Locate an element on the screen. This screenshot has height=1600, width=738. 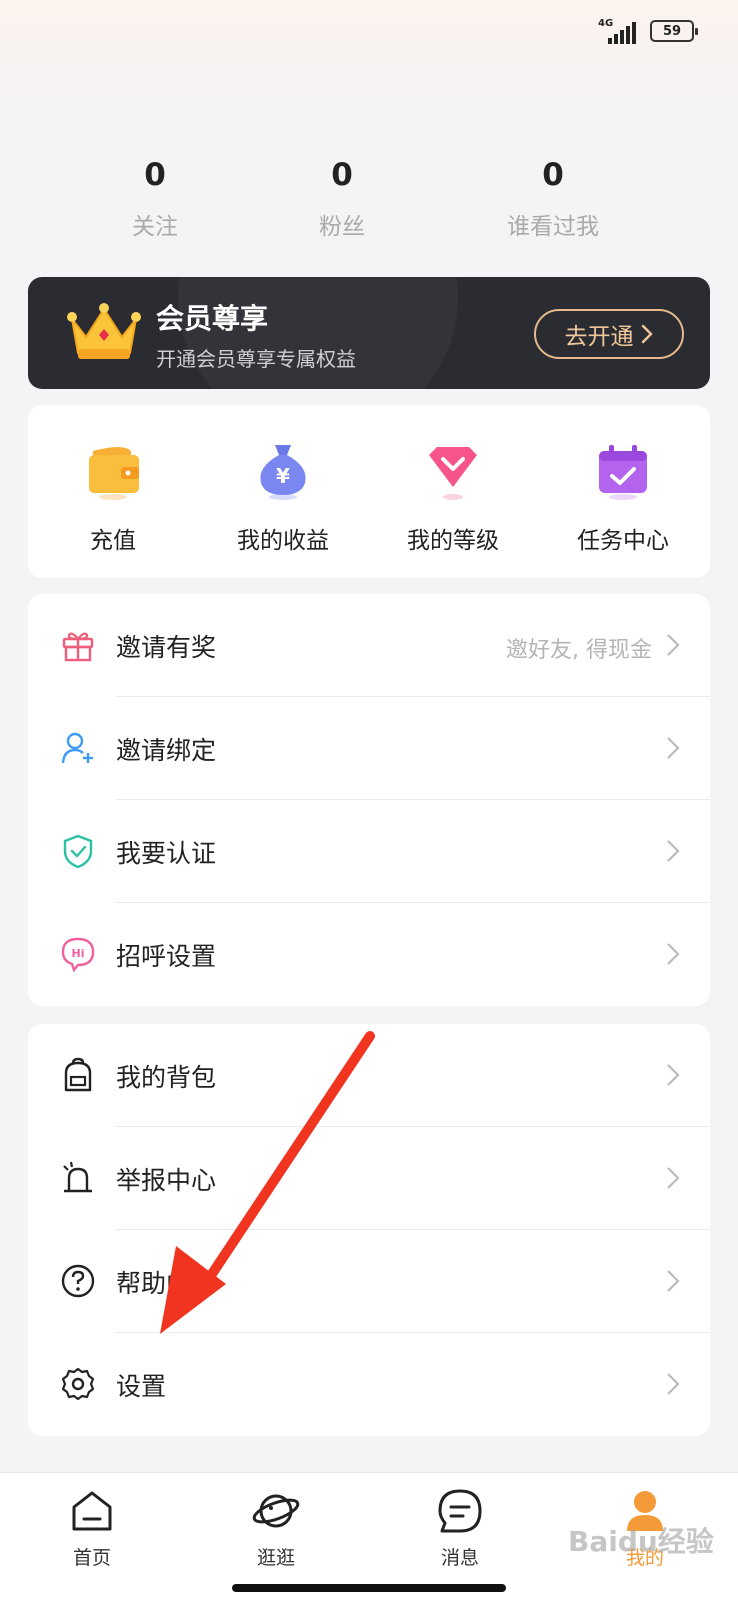
gift-icon is located at coordinates (78, 647).